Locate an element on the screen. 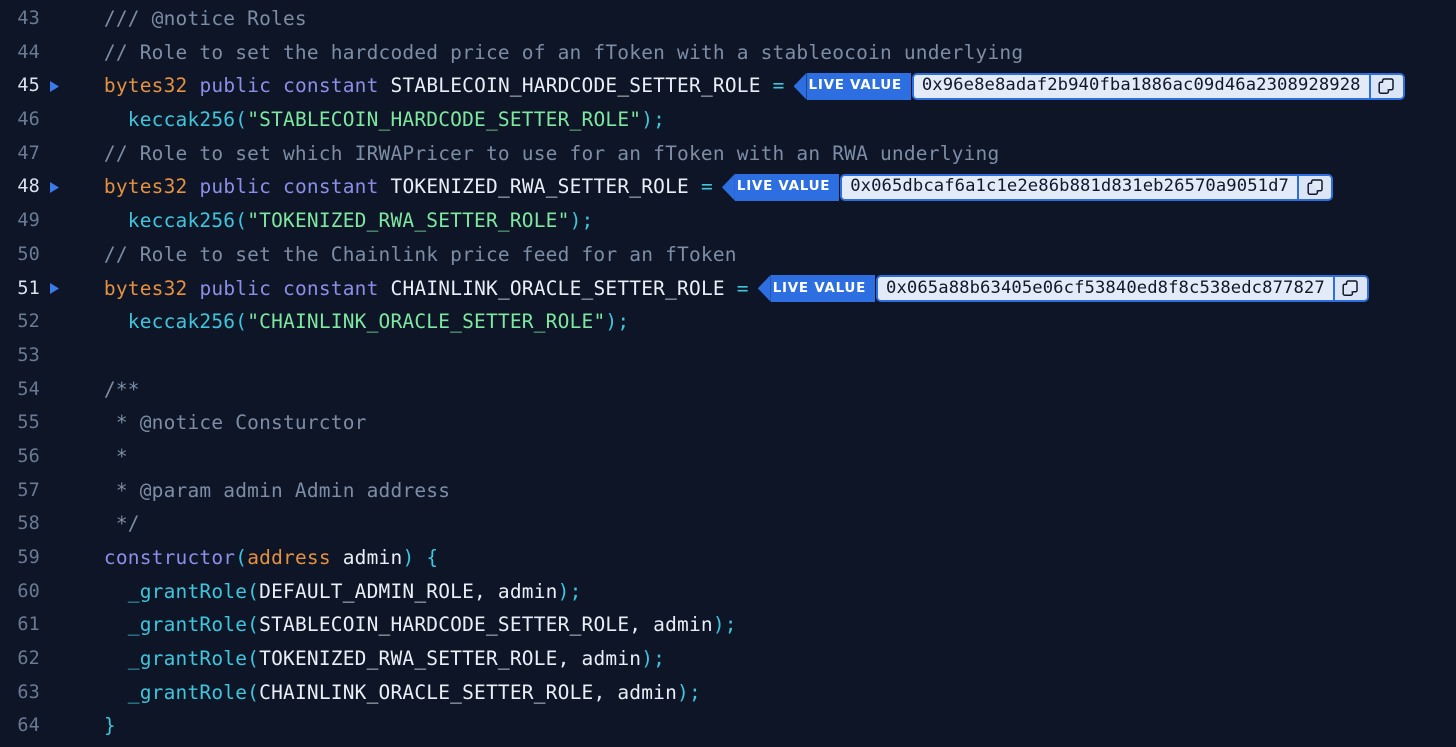 Image resolution: width=1456 pixels, height=747 pixels. token-cm: /// @notice Roles is located at coordinates (205, 18).